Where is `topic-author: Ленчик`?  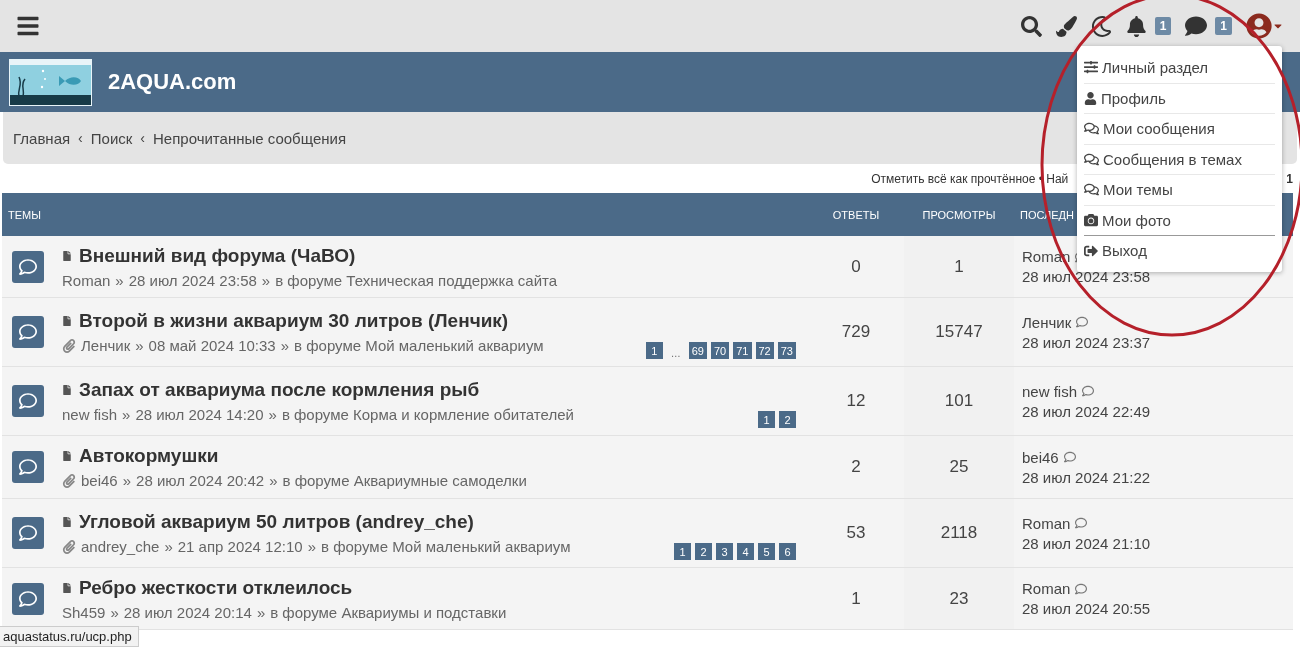
topic-author: Ленчик is located at coordinates (106, 345).